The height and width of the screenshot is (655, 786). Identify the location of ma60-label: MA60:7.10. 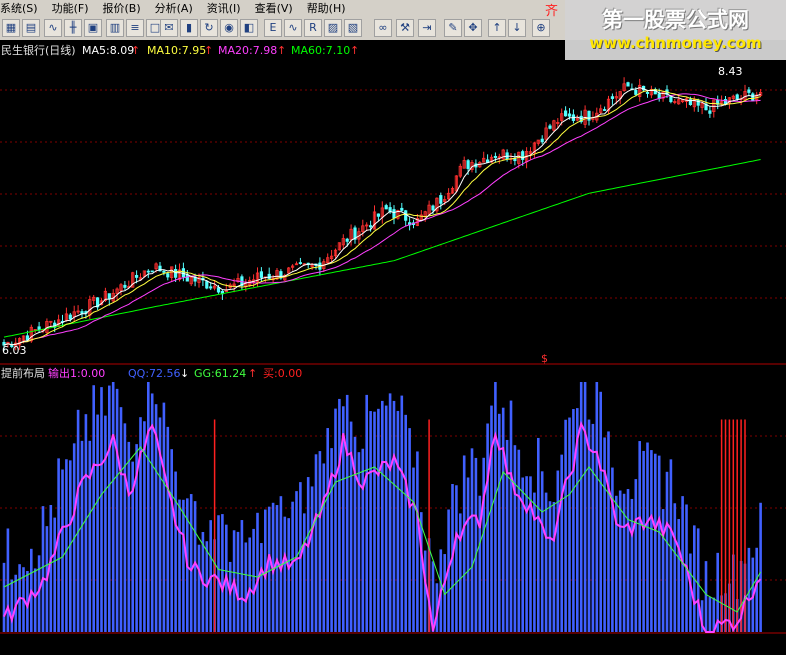
(320, 50).